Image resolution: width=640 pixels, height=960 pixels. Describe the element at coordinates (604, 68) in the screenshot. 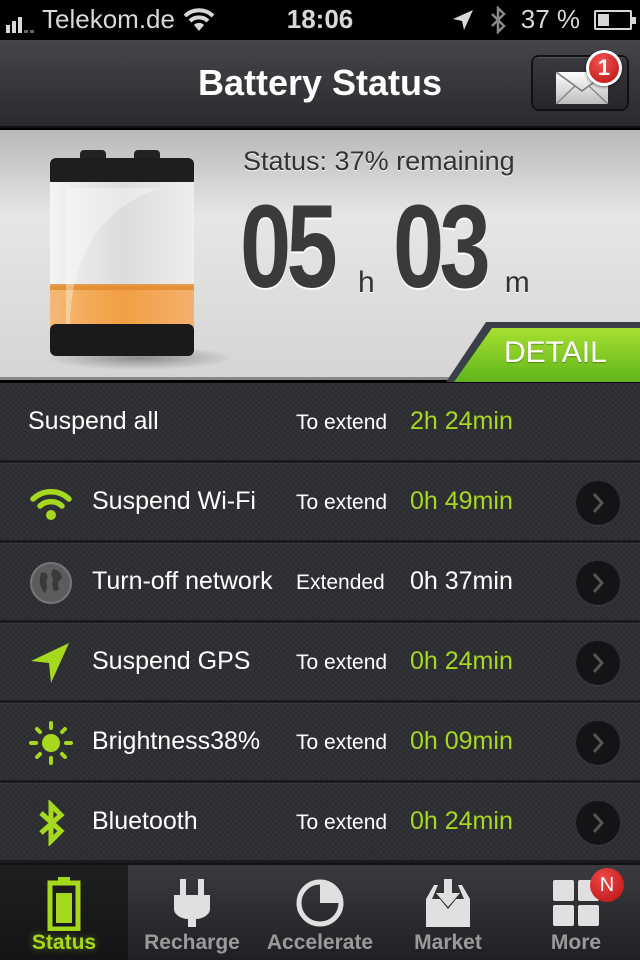

I see `mail-badge: 1` at that location.